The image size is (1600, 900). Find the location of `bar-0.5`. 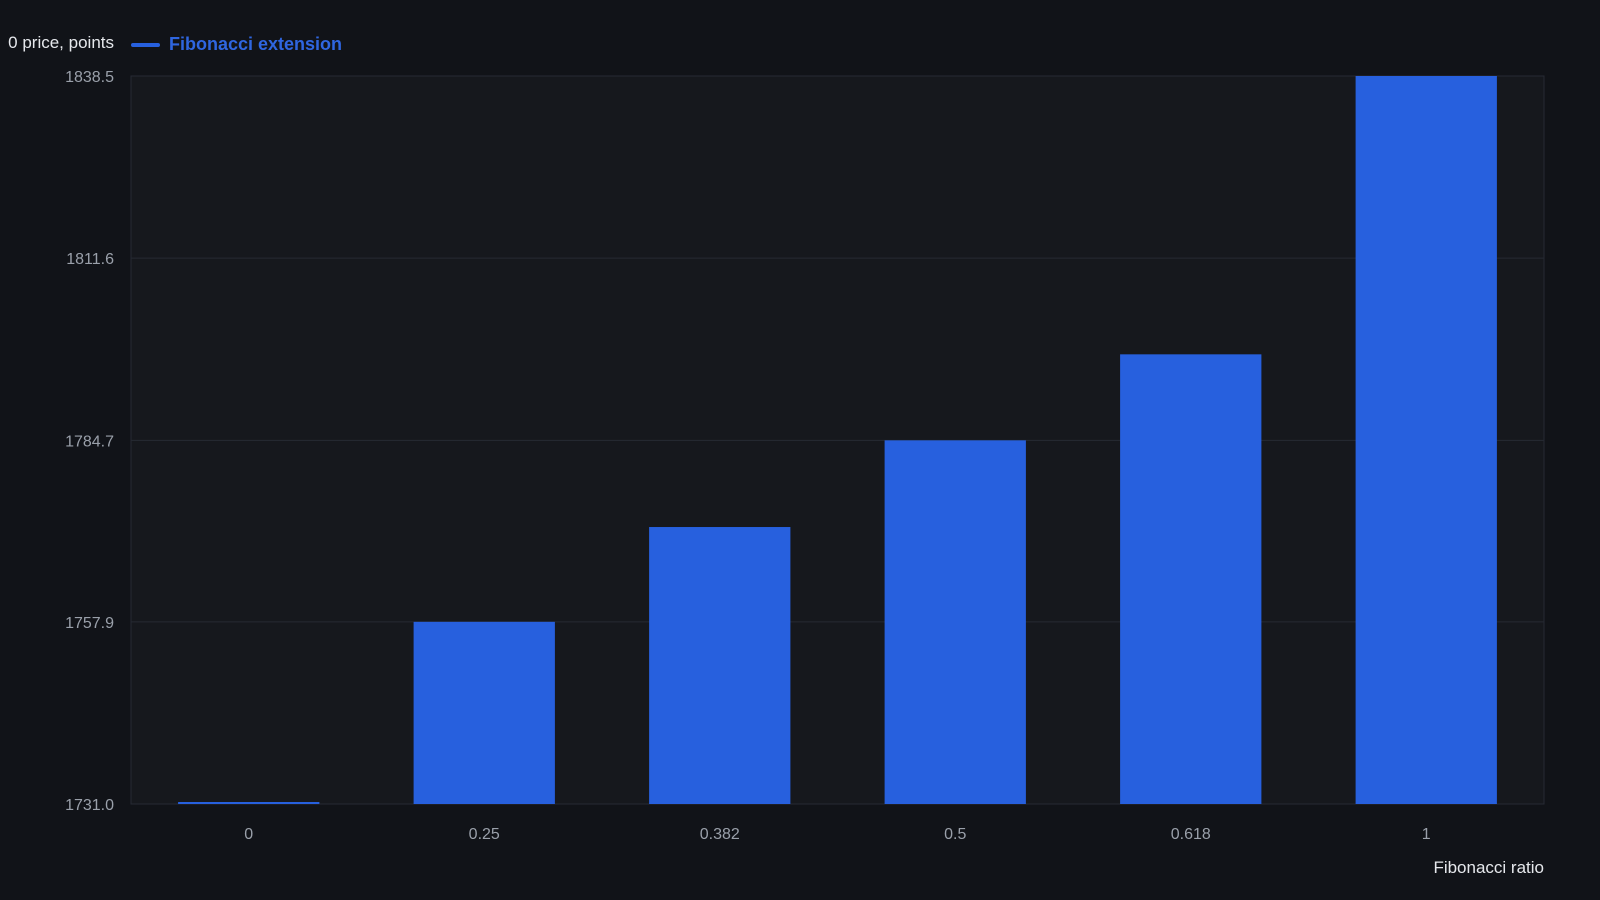

bar-0.5 is located at coordinates (955, 622).